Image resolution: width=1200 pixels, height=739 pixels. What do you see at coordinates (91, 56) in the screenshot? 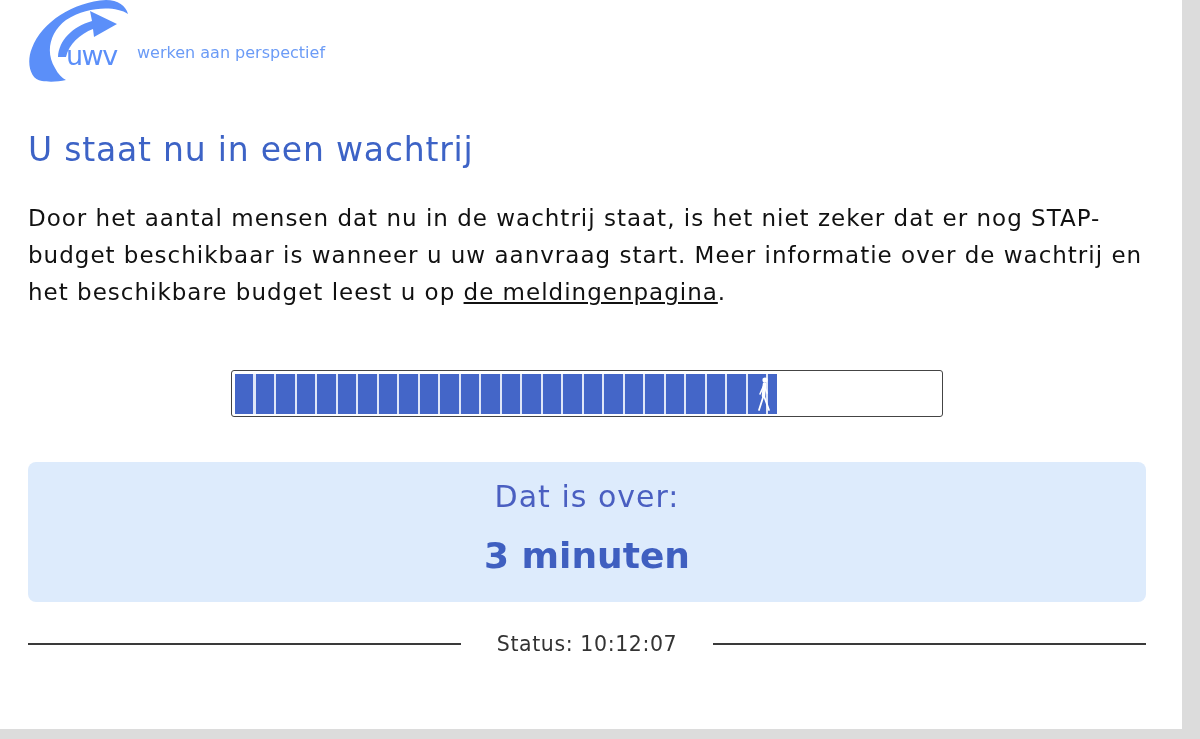
I see `logo-wordmark: uwv` at bounding box center [91, 56].